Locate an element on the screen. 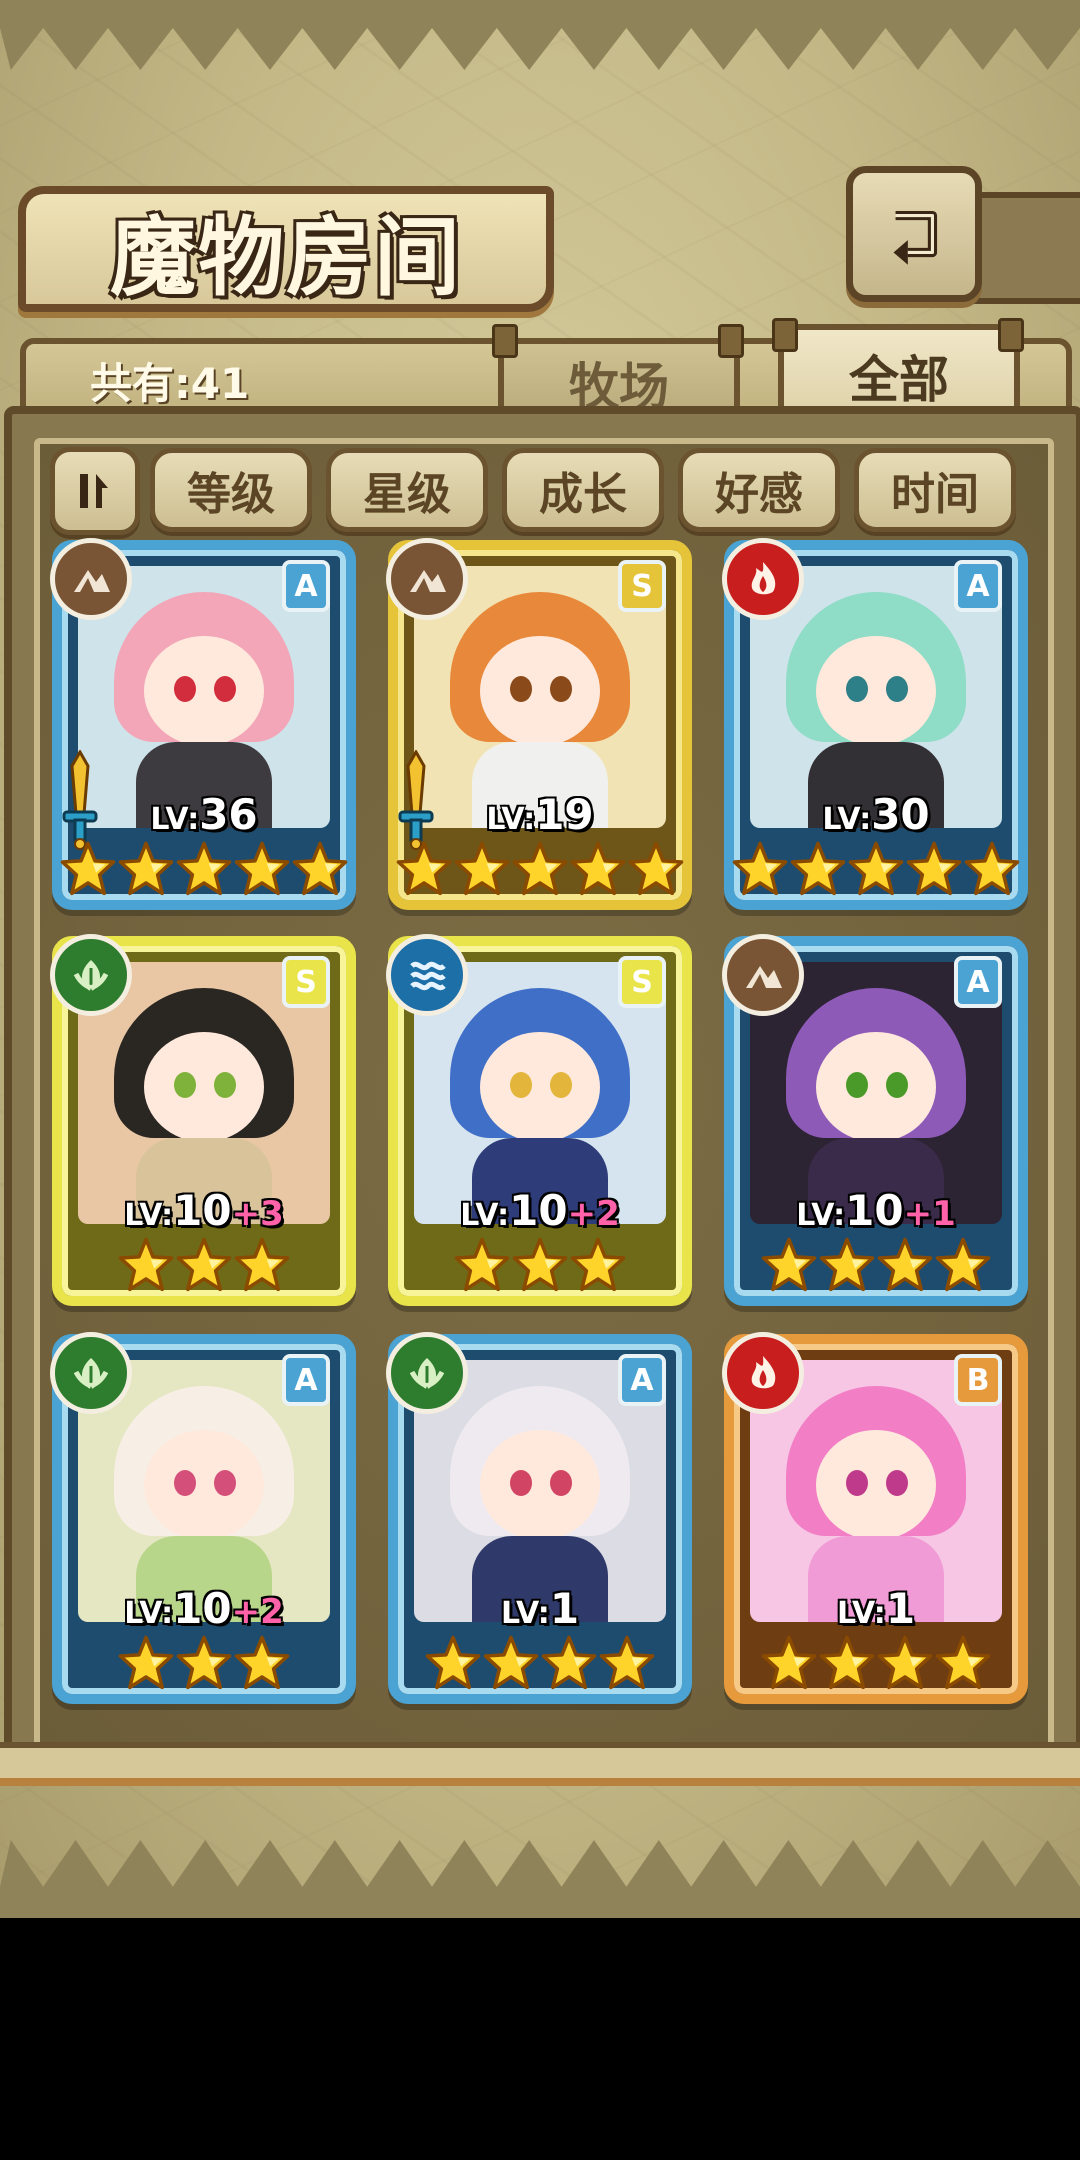  rank-badge: B is located at coordinates (978, 1380).